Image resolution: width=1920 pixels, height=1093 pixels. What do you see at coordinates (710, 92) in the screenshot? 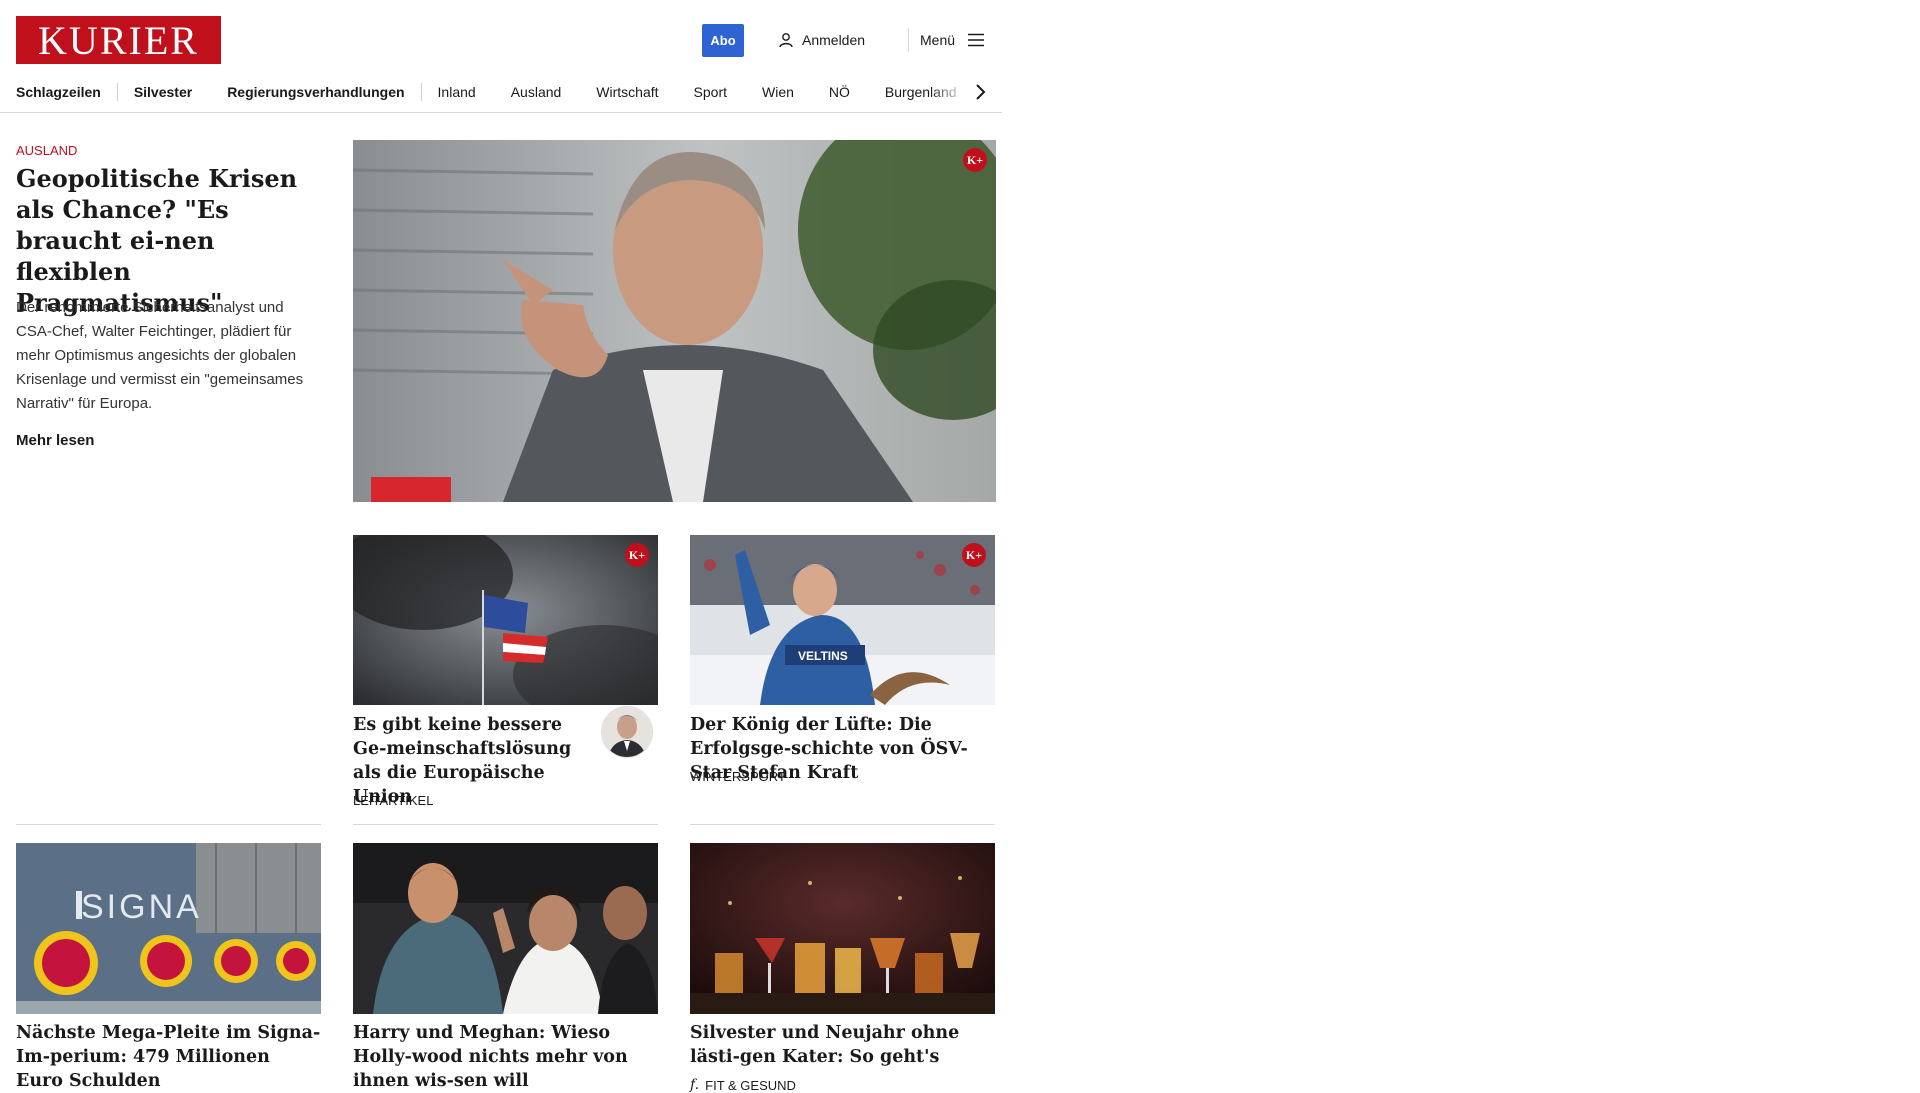
I see `nav-item-sport: Sport` at bounding box center [710, 92].